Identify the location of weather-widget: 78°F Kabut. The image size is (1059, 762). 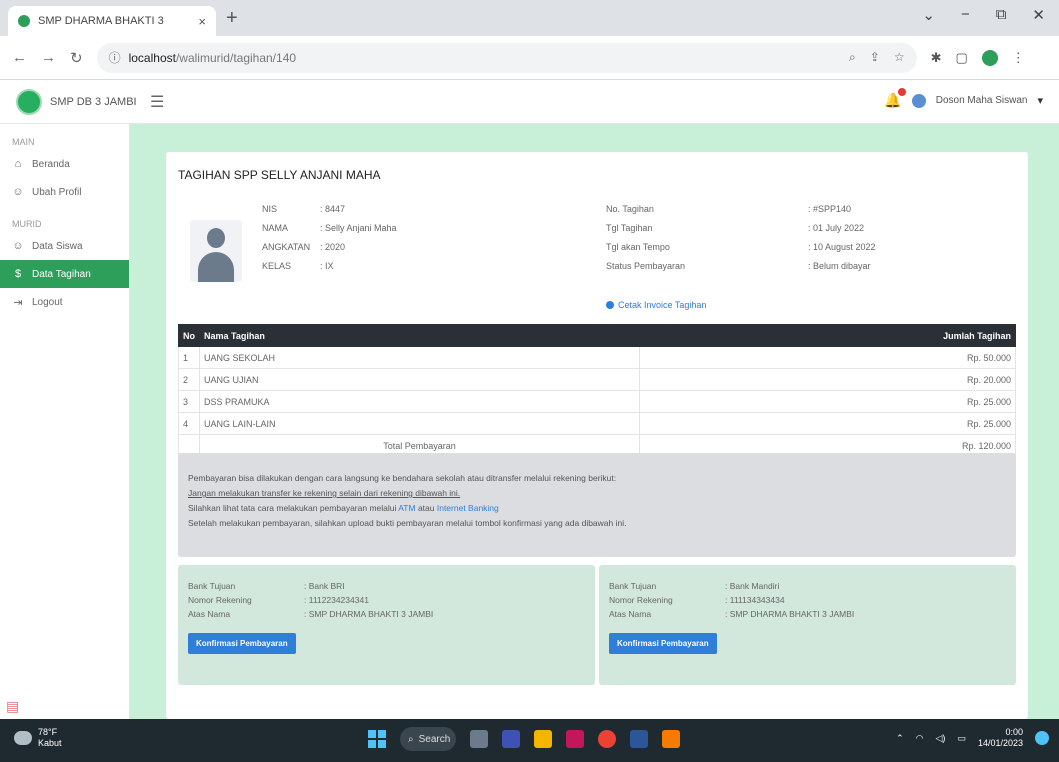
(38, 738).